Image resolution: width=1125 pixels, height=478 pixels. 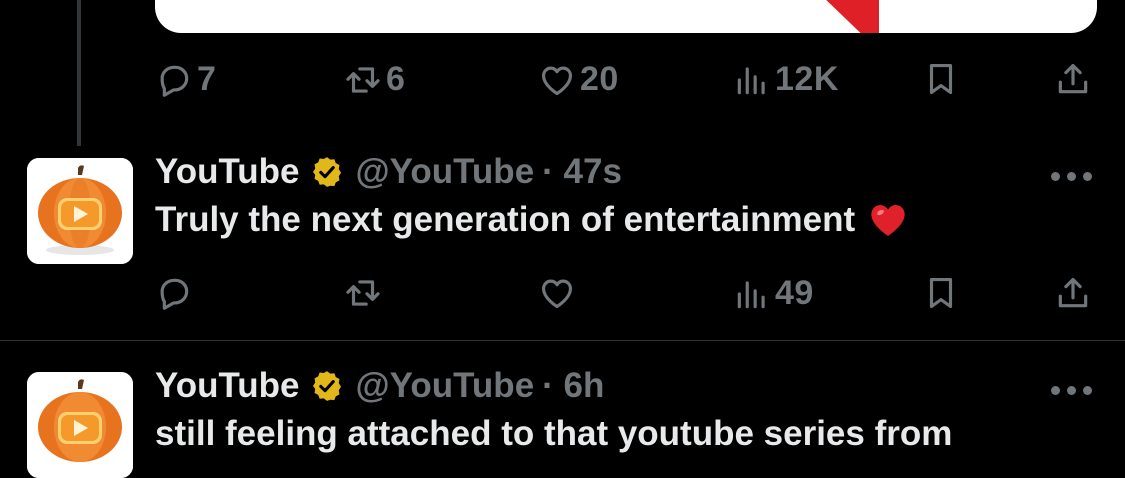 What do you see at coordinates (578, 79) in the screenshot?
I see `like-button: 20` at bounding box center [578, 79].